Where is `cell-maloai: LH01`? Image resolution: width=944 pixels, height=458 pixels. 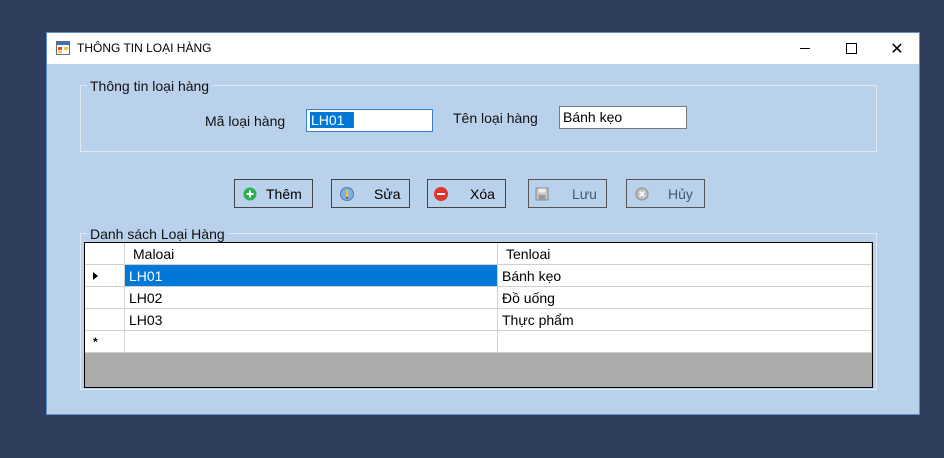 cell-maloai: LH01 is located at coordinates (311, 276).